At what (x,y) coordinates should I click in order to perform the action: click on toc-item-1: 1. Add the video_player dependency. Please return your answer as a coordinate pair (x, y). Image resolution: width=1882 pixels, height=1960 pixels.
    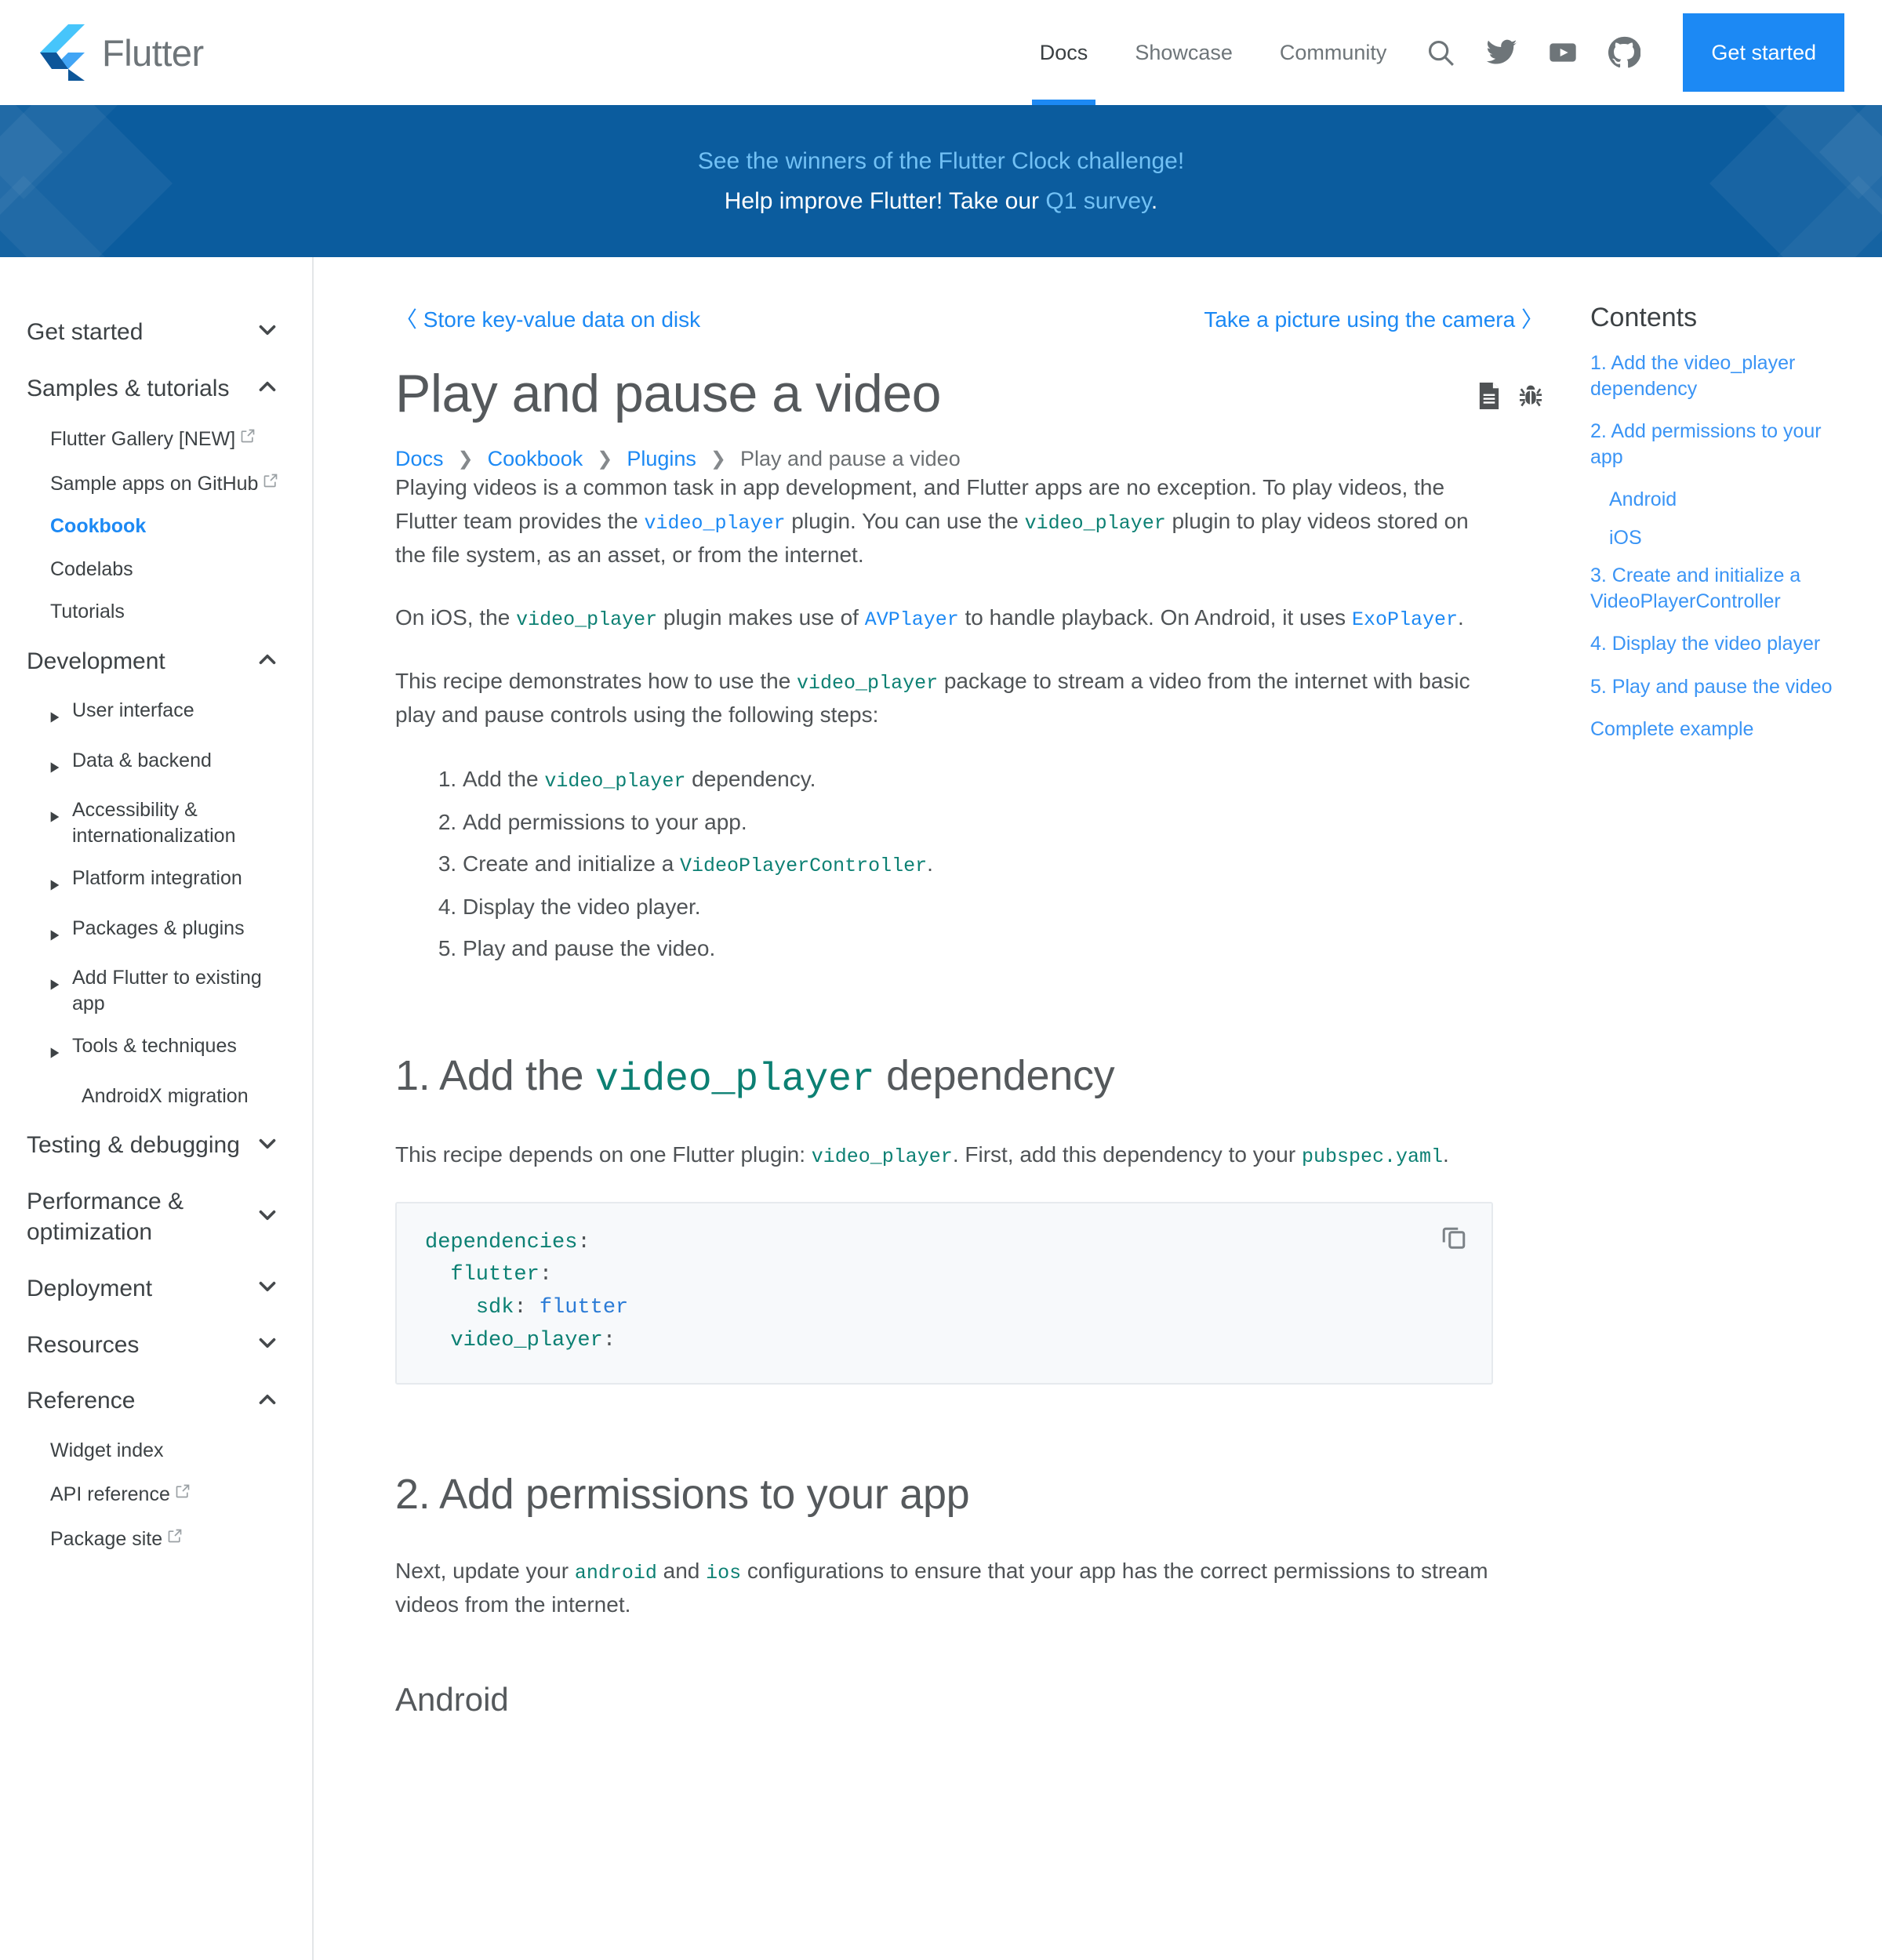
    Looking at the image, I should click on (1719, 375).